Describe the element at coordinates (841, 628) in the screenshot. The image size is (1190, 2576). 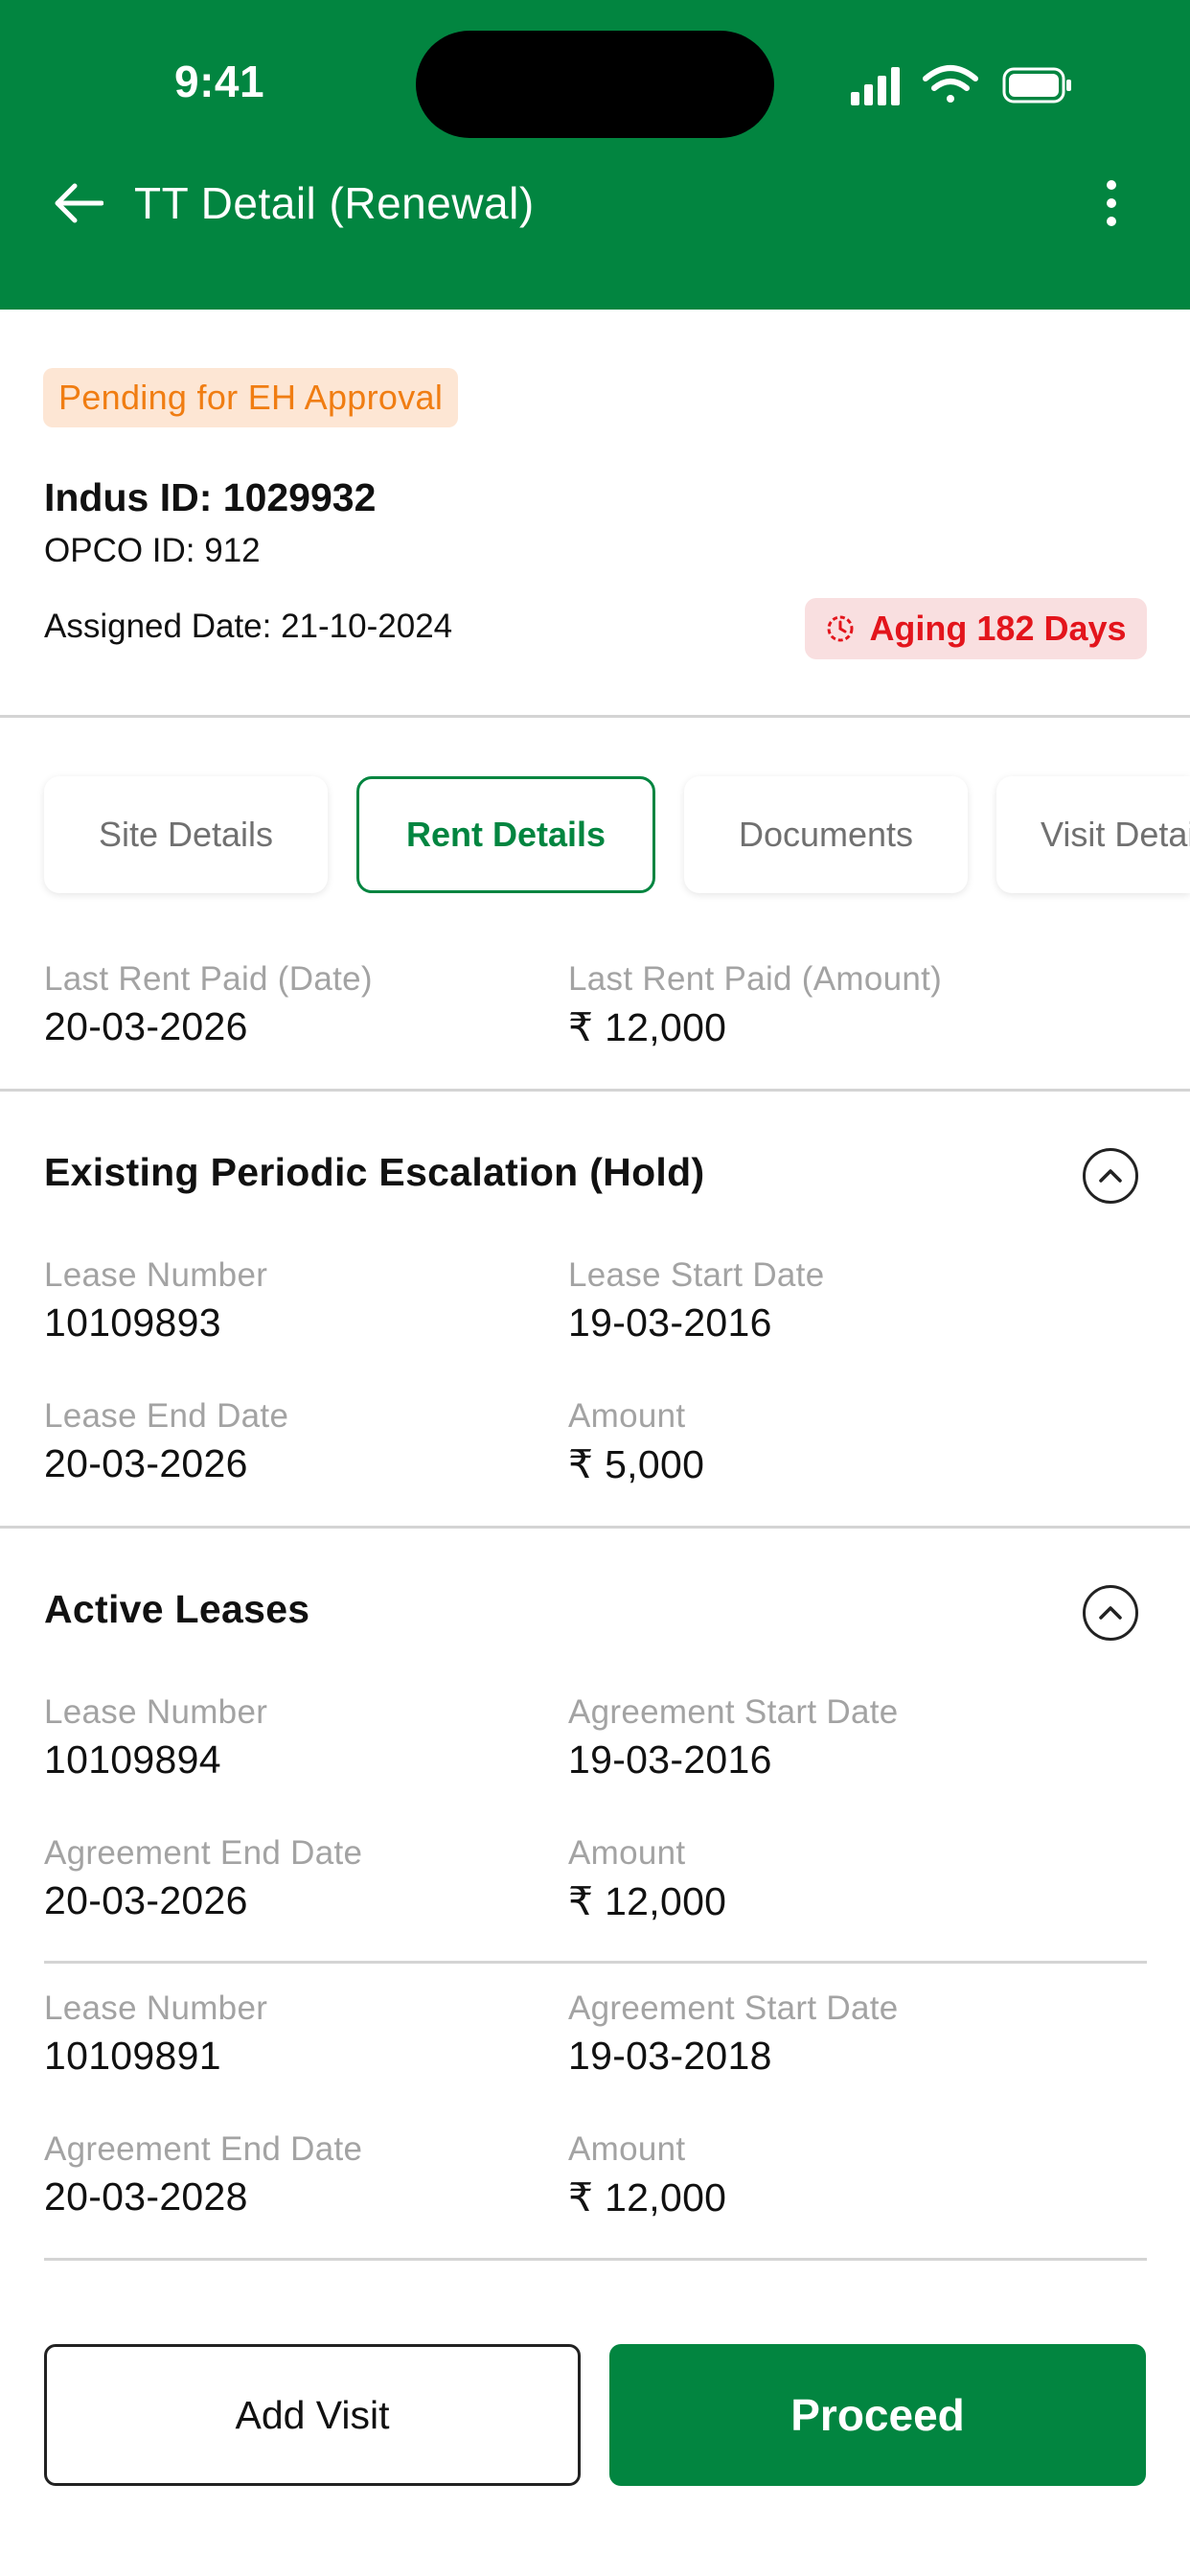
I see `timer-icon` at that location.